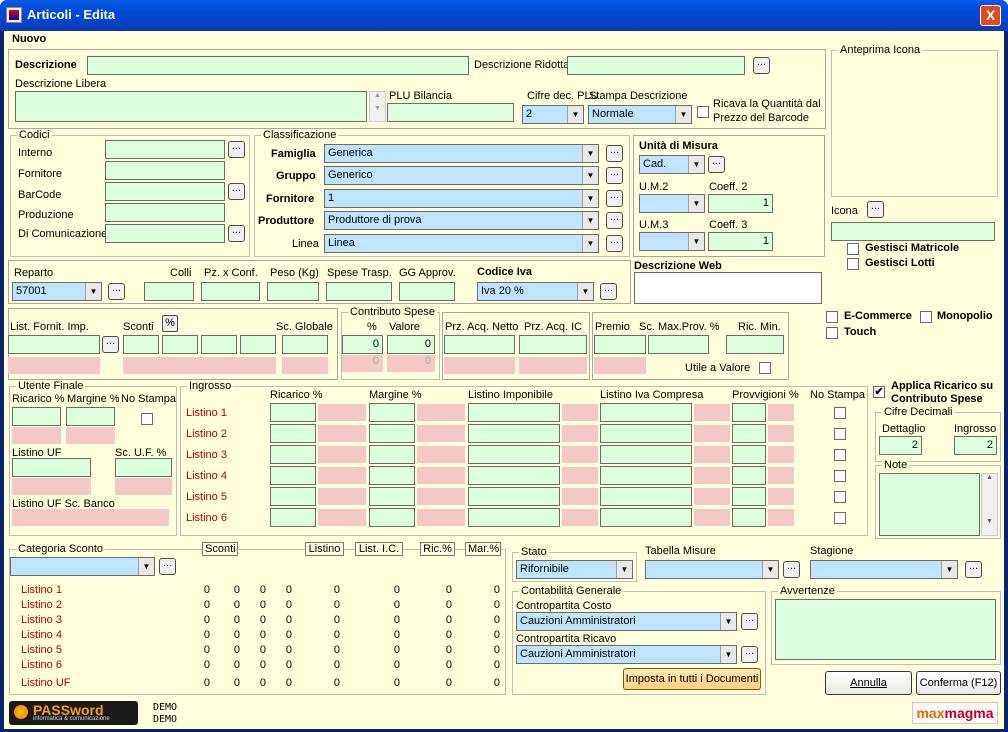  I want to click on contropartita-costo-select: Cauzioni Amministratori ▼, so click(626, 621).